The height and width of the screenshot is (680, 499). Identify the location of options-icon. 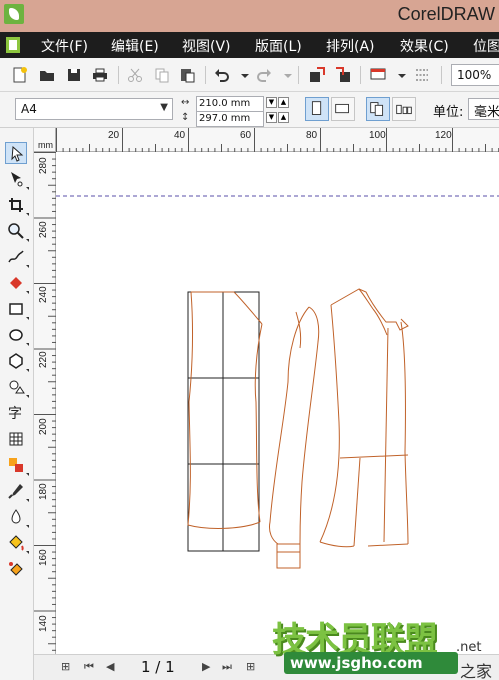
(422, 75).